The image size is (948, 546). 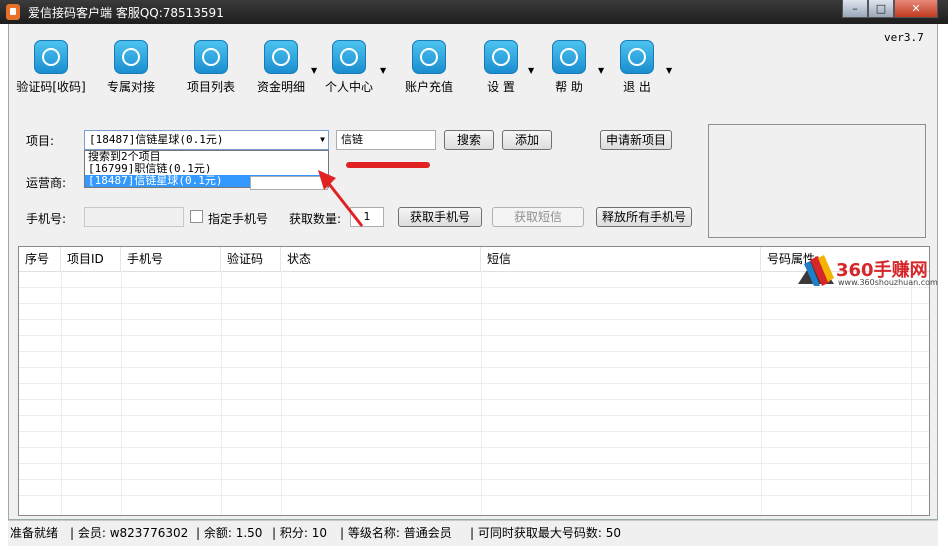 I want to click on toolbar-exclusive-link: 专属对接, so click(x=131, y=67).